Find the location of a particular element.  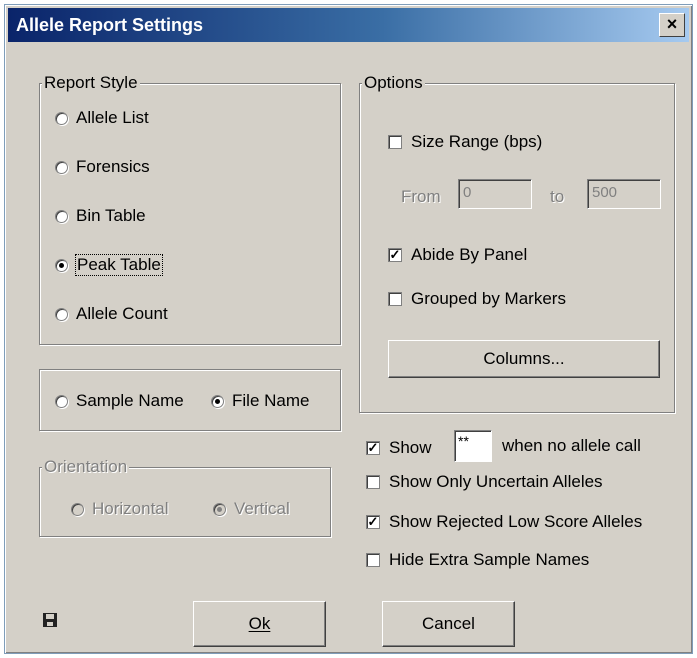

close-button: × is located at coordinates (672, 25).